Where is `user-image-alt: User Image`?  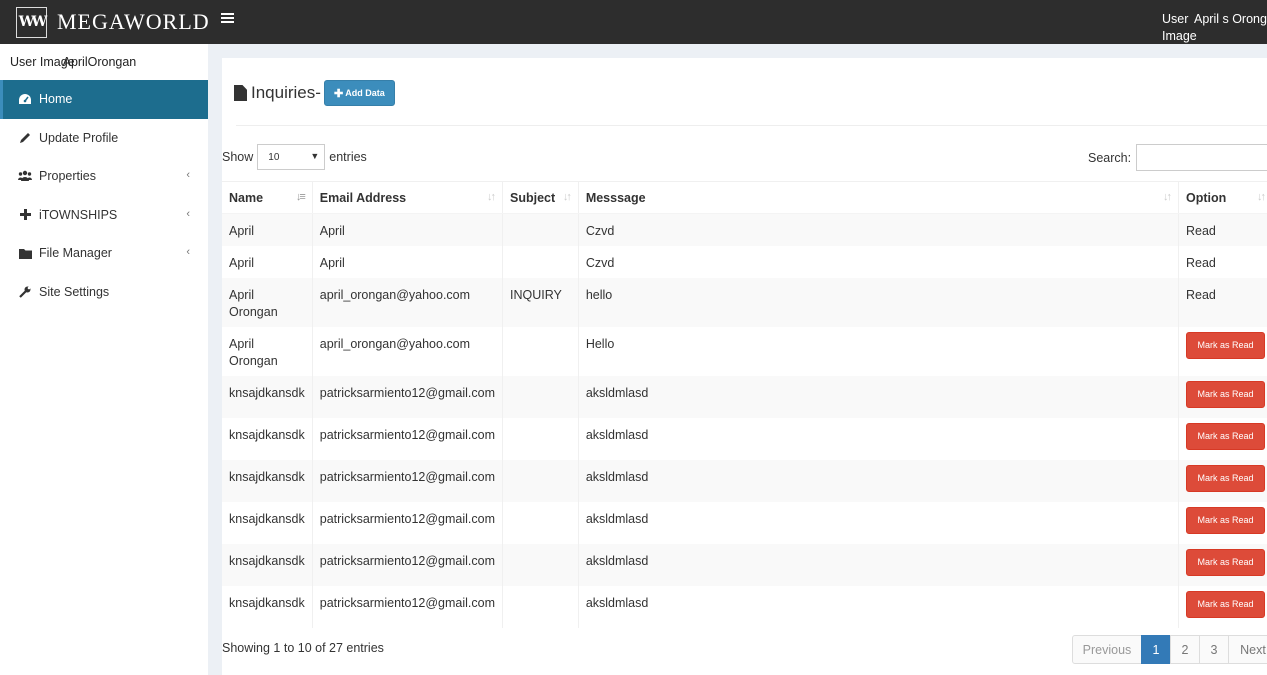
user-image-alt: User Image is located at coordinates (1179, 27).